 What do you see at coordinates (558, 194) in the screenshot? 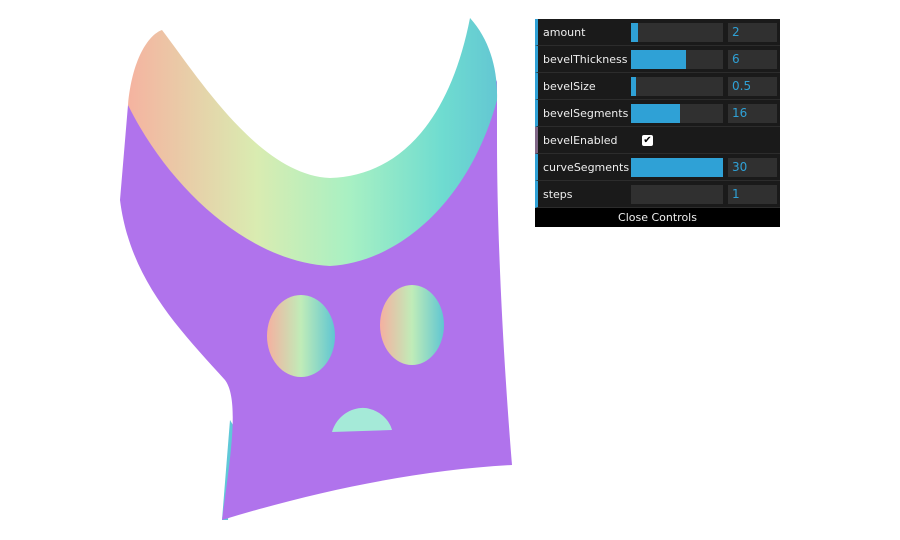
I see `control-label: steps` at bounding box center [558, 194].